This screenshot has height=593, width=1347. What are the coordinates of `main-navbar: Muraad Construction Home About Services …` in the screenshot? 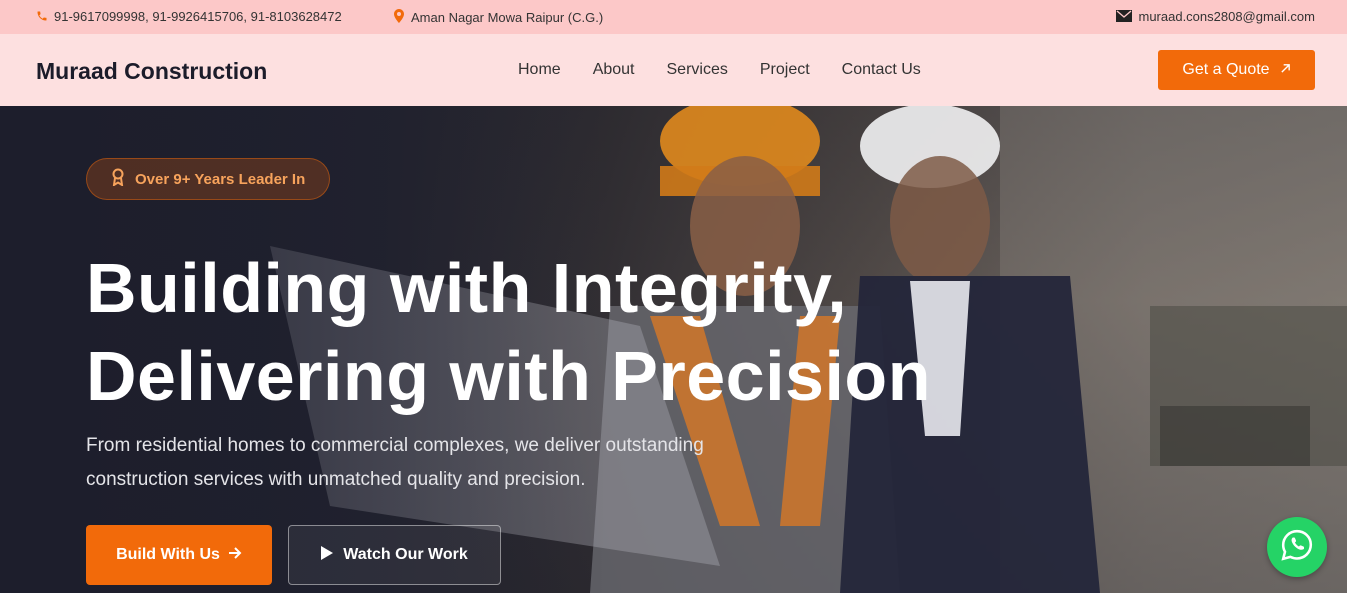 It's located at (673, 70).